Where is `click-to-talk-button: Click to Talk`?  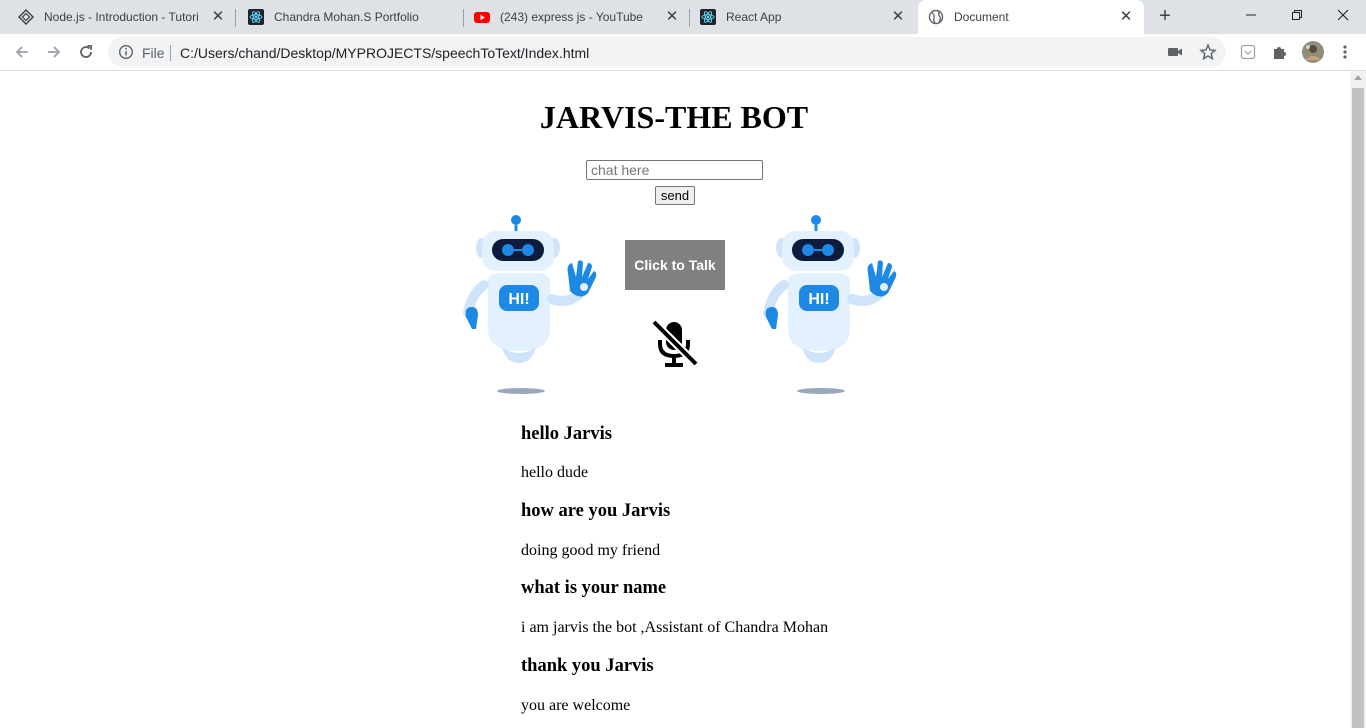 click-to-talk-button: Click to Talk is located at coordinates (675, 265).